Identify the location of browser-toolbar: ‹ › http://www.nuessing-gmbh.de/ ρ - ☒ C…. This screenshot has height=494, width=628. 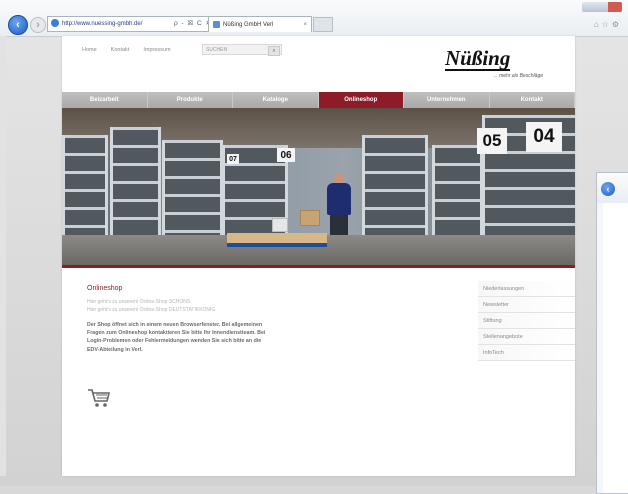
(314, 18).